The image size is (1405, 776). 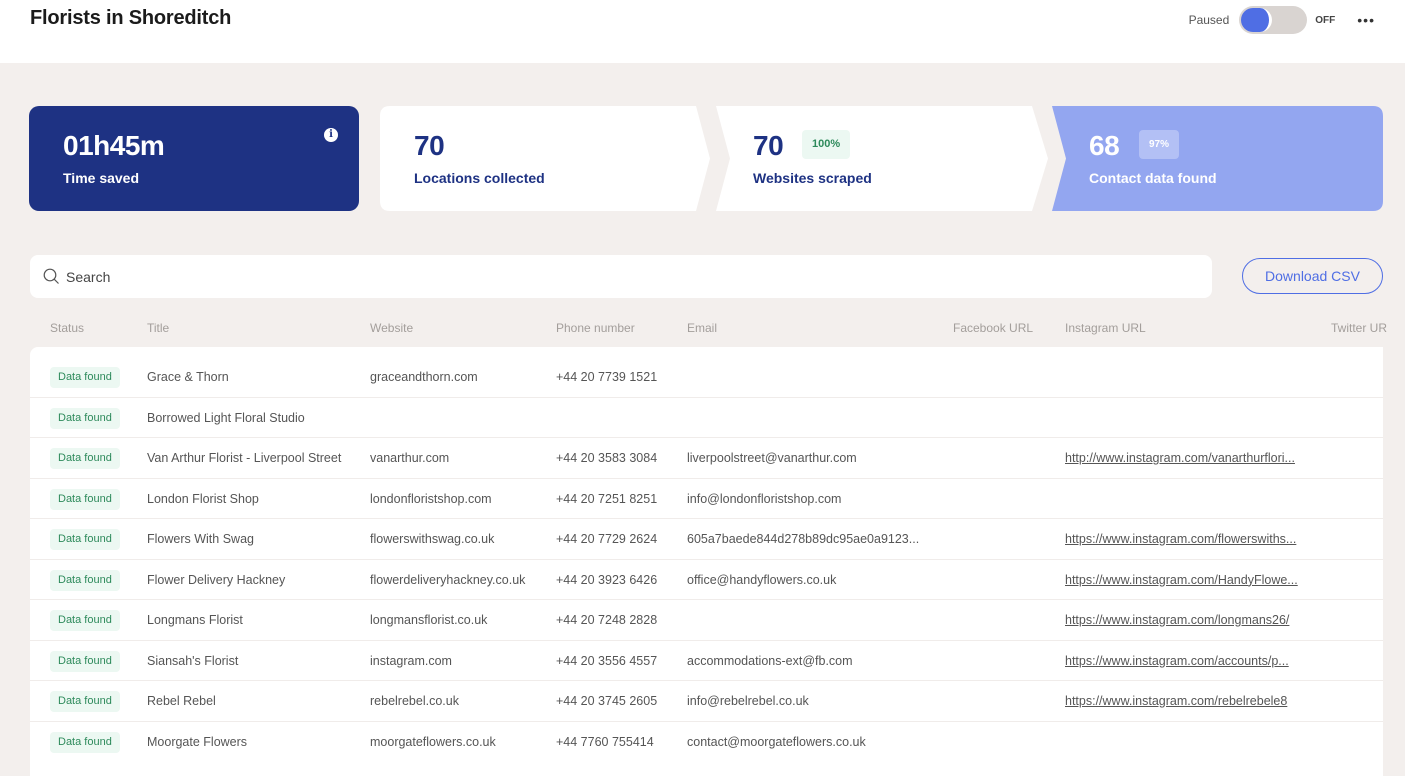 What do you see at coordinates (200, 539) in the screenshot?
I see `title-cell: Flowers With Swag` at bounding box center [200, 539].